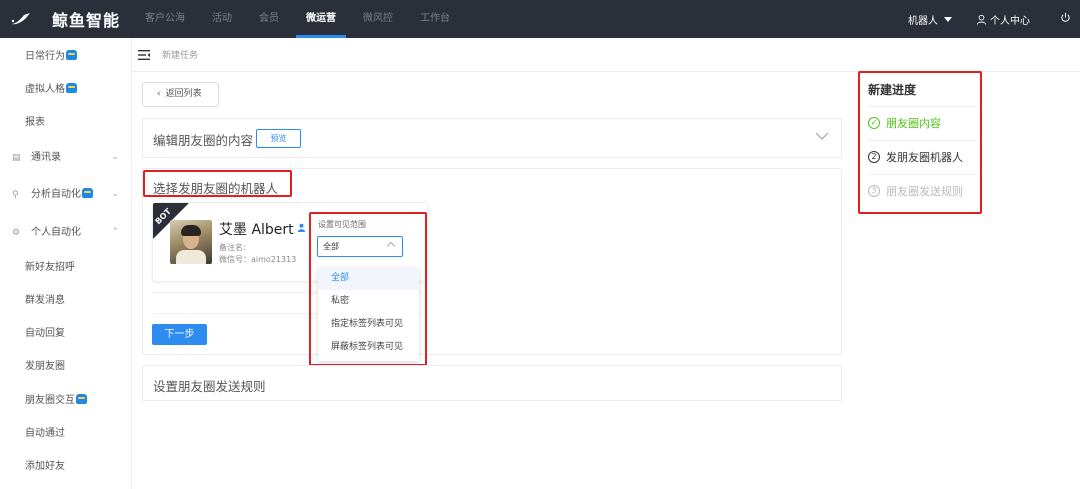  What do you see at coordinates (981, 19) in the screenshot?
I see `user-icon` at bounding box center [981, 19].